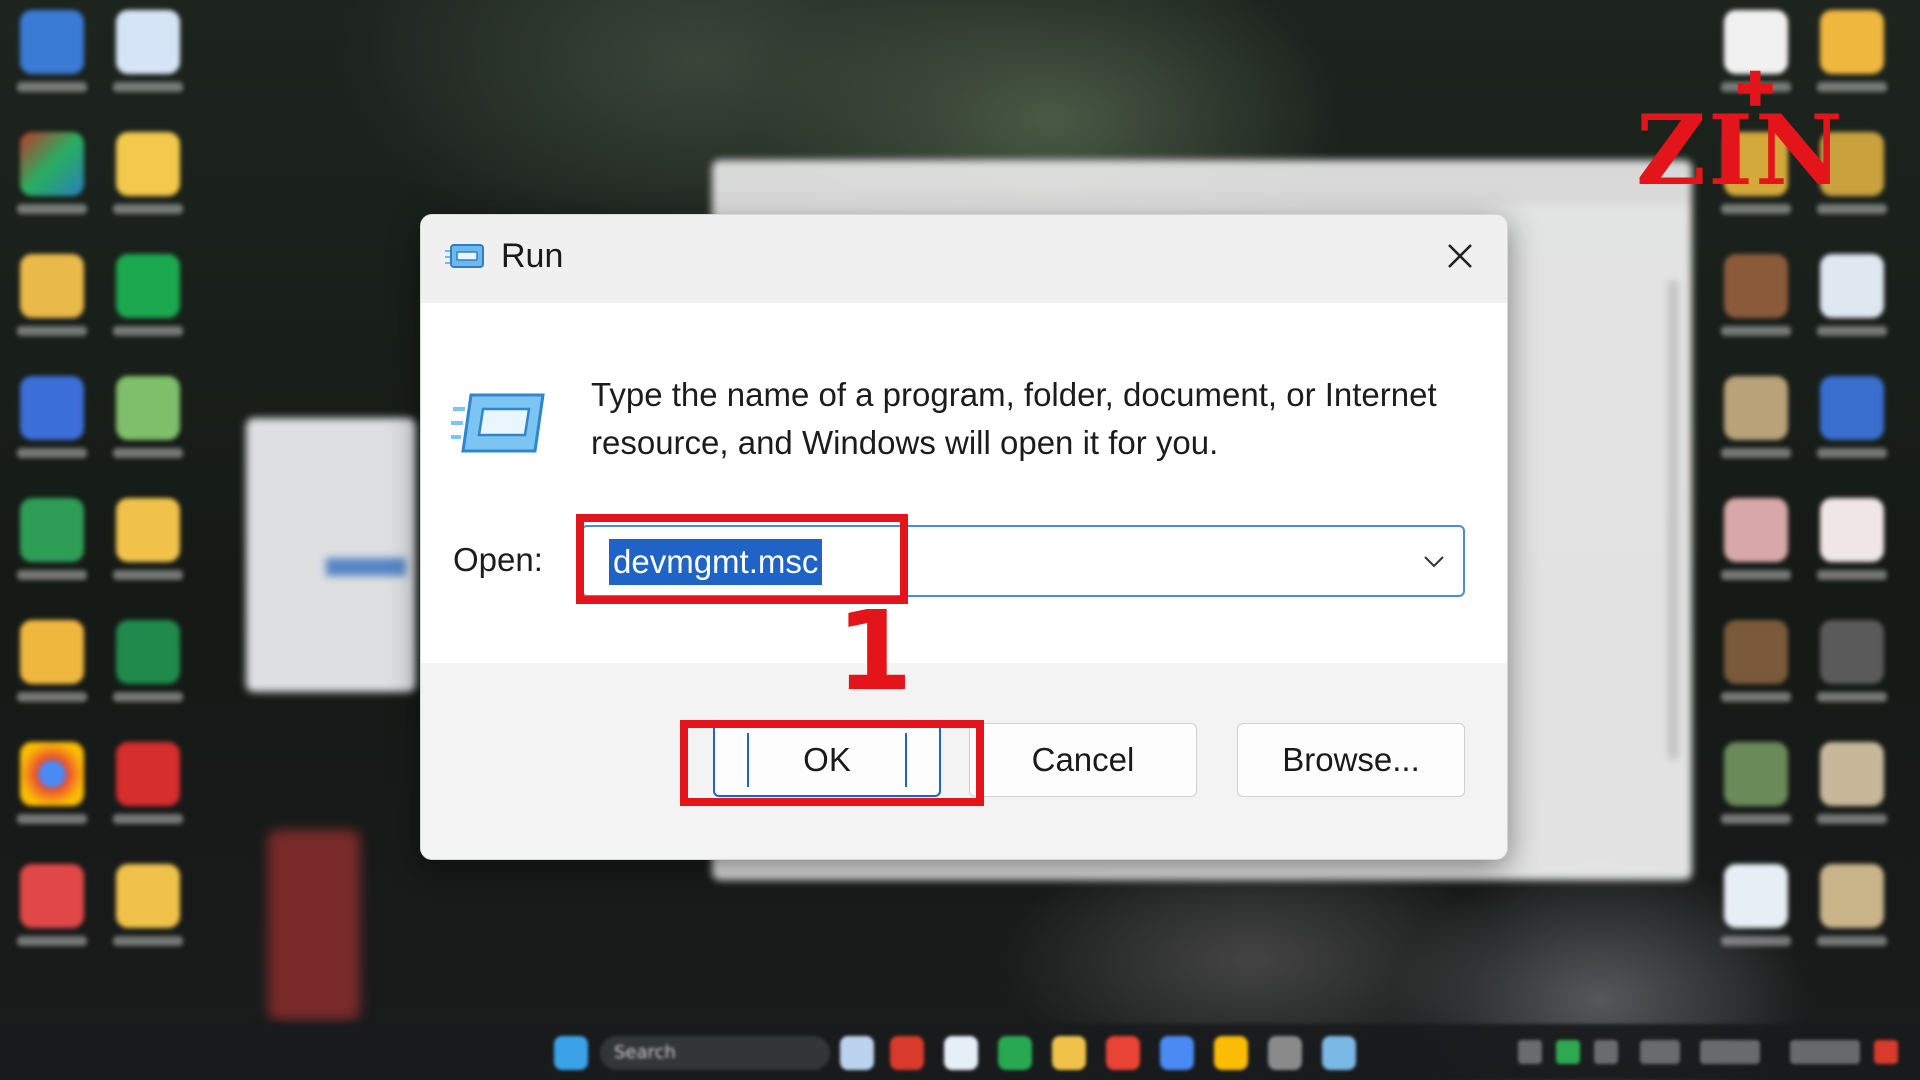 This screenshot has height=1080, width=1920. Describe the element at coordinates (571, 1053) in the screenshot. I see `start-button` at that location.